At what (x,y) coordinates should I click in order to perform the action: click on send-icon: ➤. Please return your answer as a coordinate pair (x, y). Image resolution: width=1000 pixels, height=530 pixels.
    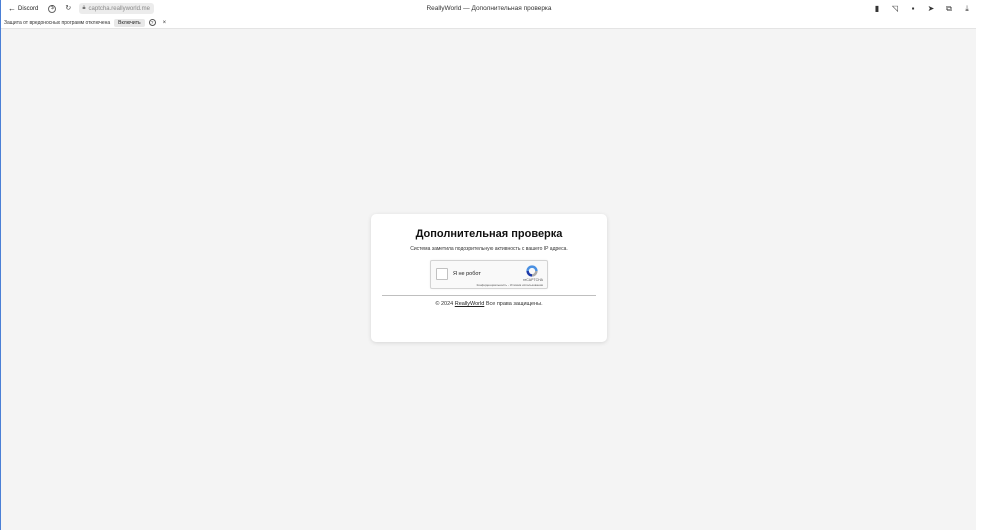
    Looking at the image, I should click on (931, 9).